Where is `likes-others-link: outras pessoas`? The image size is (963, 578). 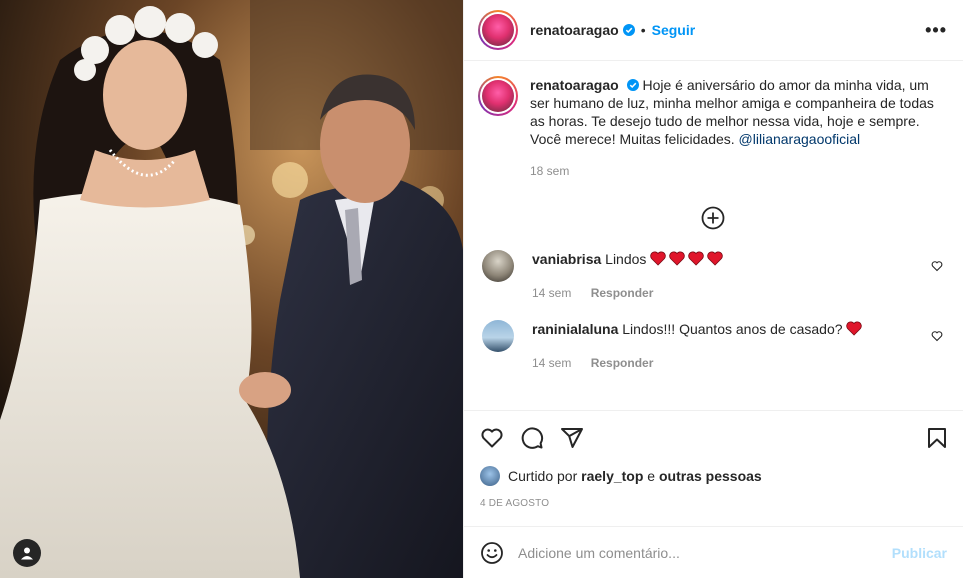 likes-others-link: outras pessoas is located at coordinates (710, 476).